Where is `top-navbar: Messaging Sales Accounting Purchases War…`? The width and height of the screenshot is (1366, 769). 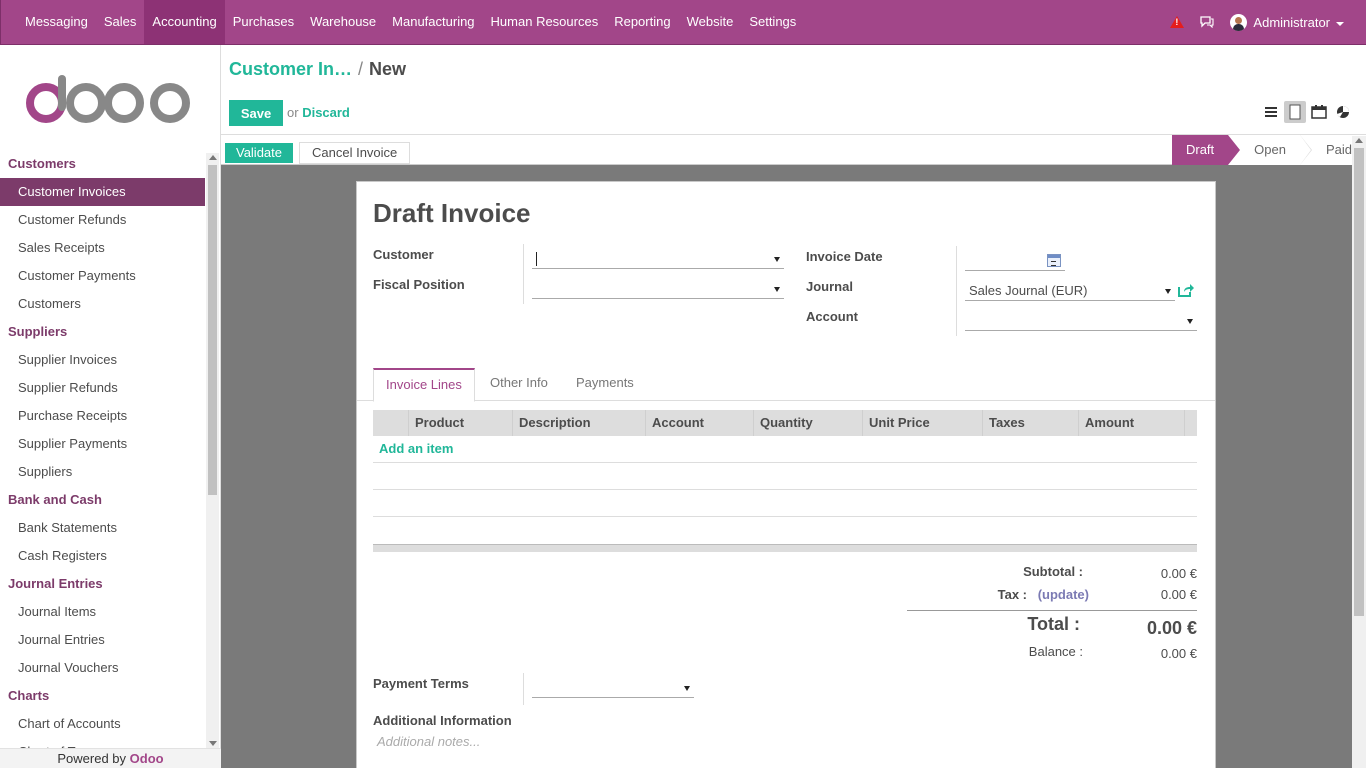 top-navbar: Messaging Sales Accounting Purchases War… is located at coordinates (683, 22).